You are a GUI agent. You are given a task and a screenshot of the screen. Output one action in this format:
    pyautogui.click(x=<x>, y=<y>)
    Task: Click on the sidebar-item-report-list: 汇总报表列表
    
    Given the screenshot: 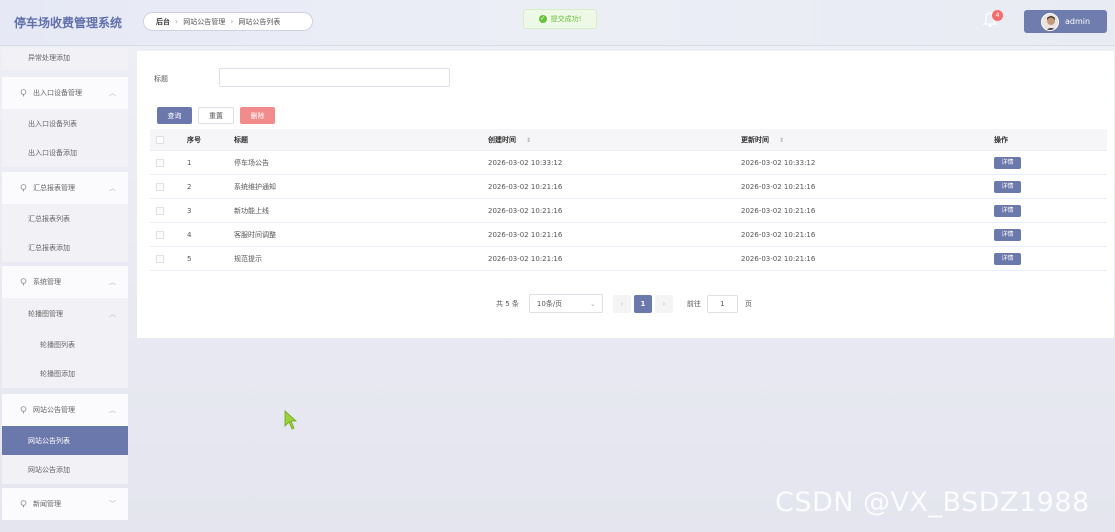 What is the action you would take?
    pyautogui.click(x=65, y=218)
    